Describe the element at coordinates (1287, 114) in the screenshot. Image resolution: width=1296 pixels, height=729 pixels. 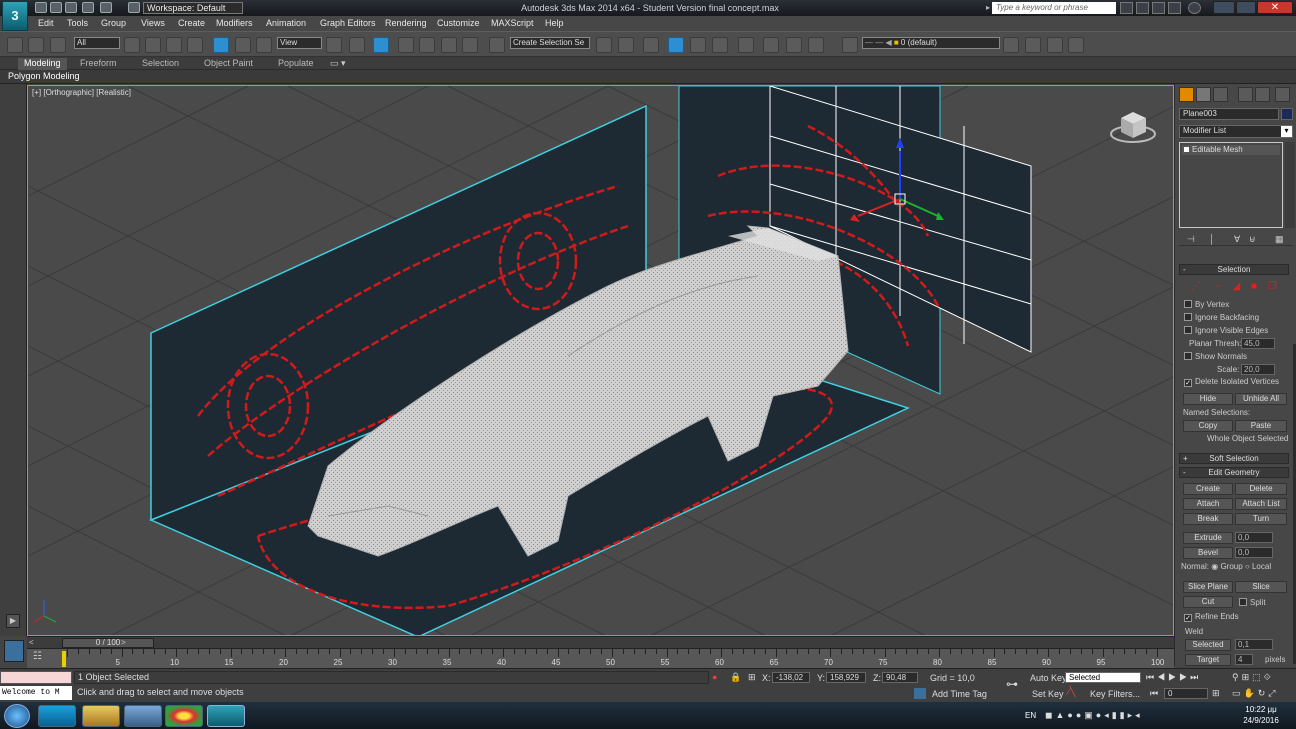
I see `object-color-swatch` at that location.